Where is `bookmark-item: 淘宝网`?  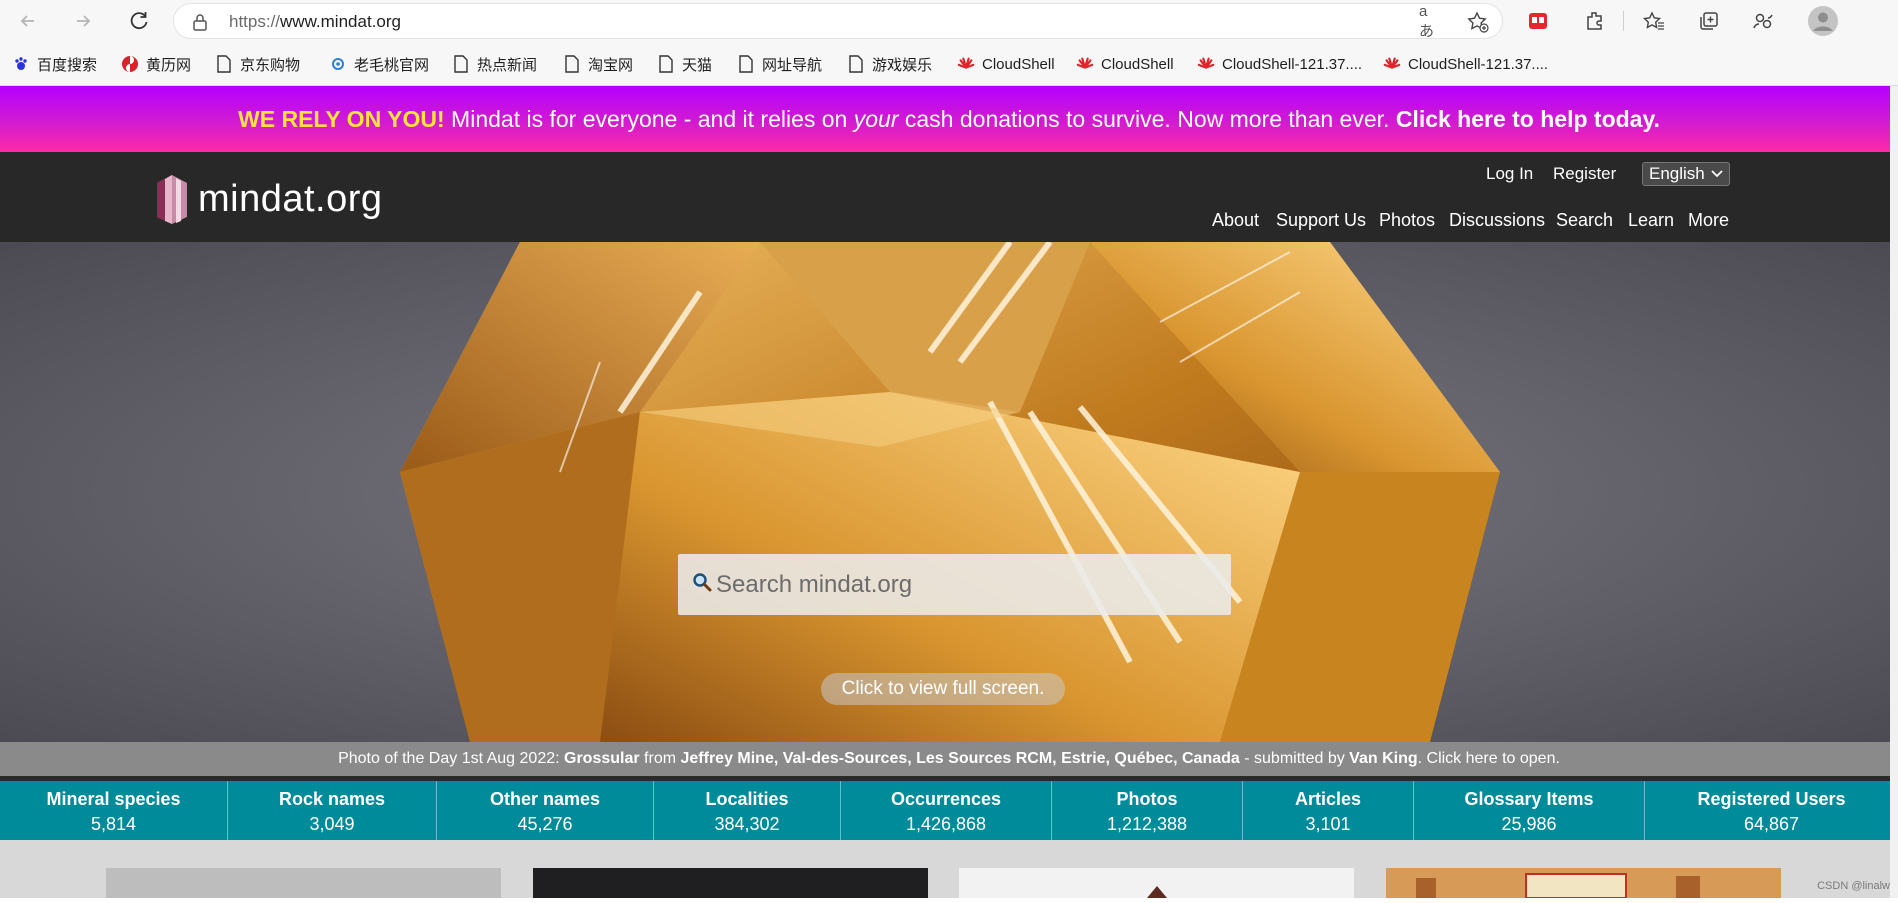 bookmark-item: 淘宝网 is located at coordinates (598, 64).